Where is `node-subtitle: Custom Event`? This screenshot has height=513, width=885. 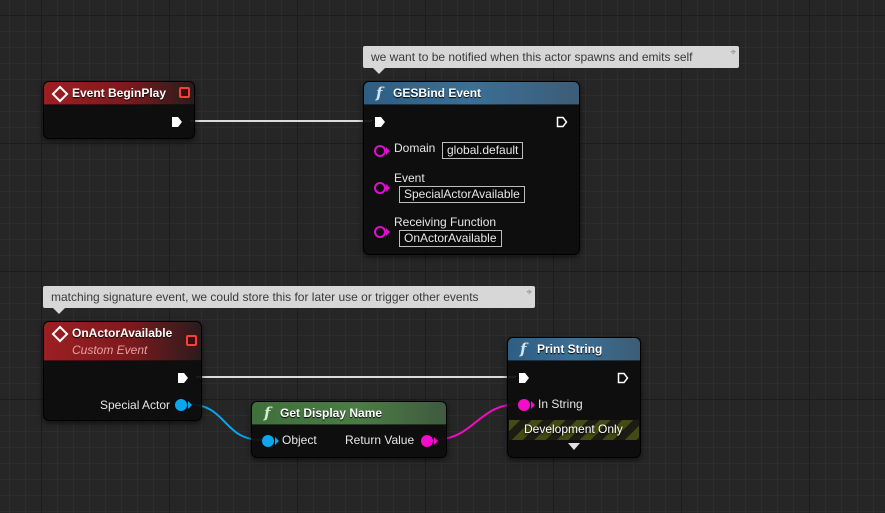
node-subtitle: Custom Event is located at coordinates (110, 350).